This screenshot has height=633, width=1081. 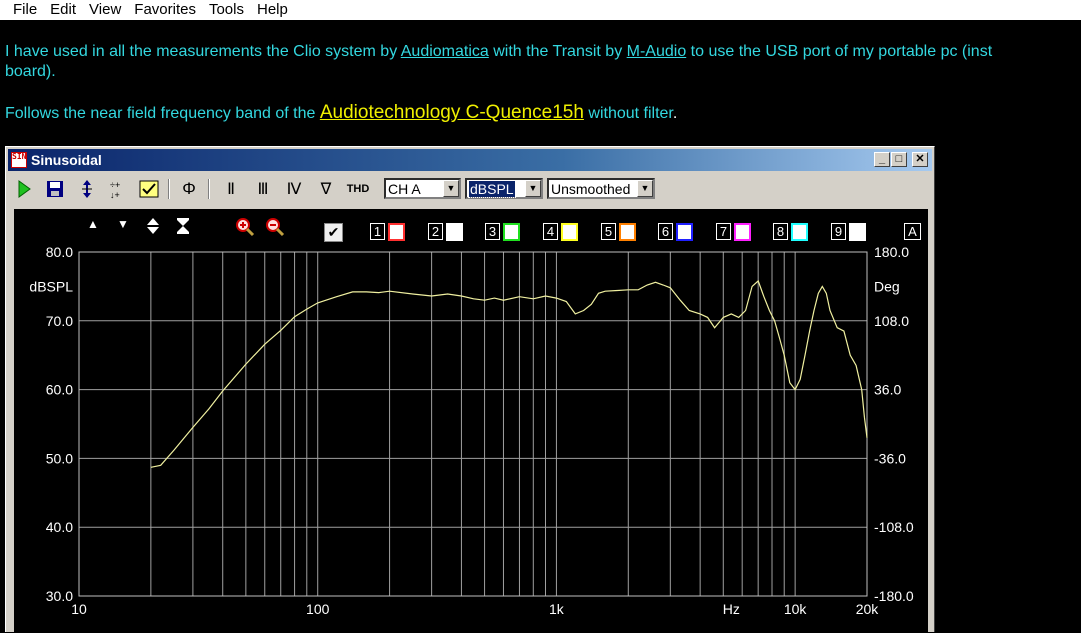 What do you see at coordinates (30, 71) in the screenshot?
I see `paragraph-measurements-line2: board).` at bounding box center [30, 71].